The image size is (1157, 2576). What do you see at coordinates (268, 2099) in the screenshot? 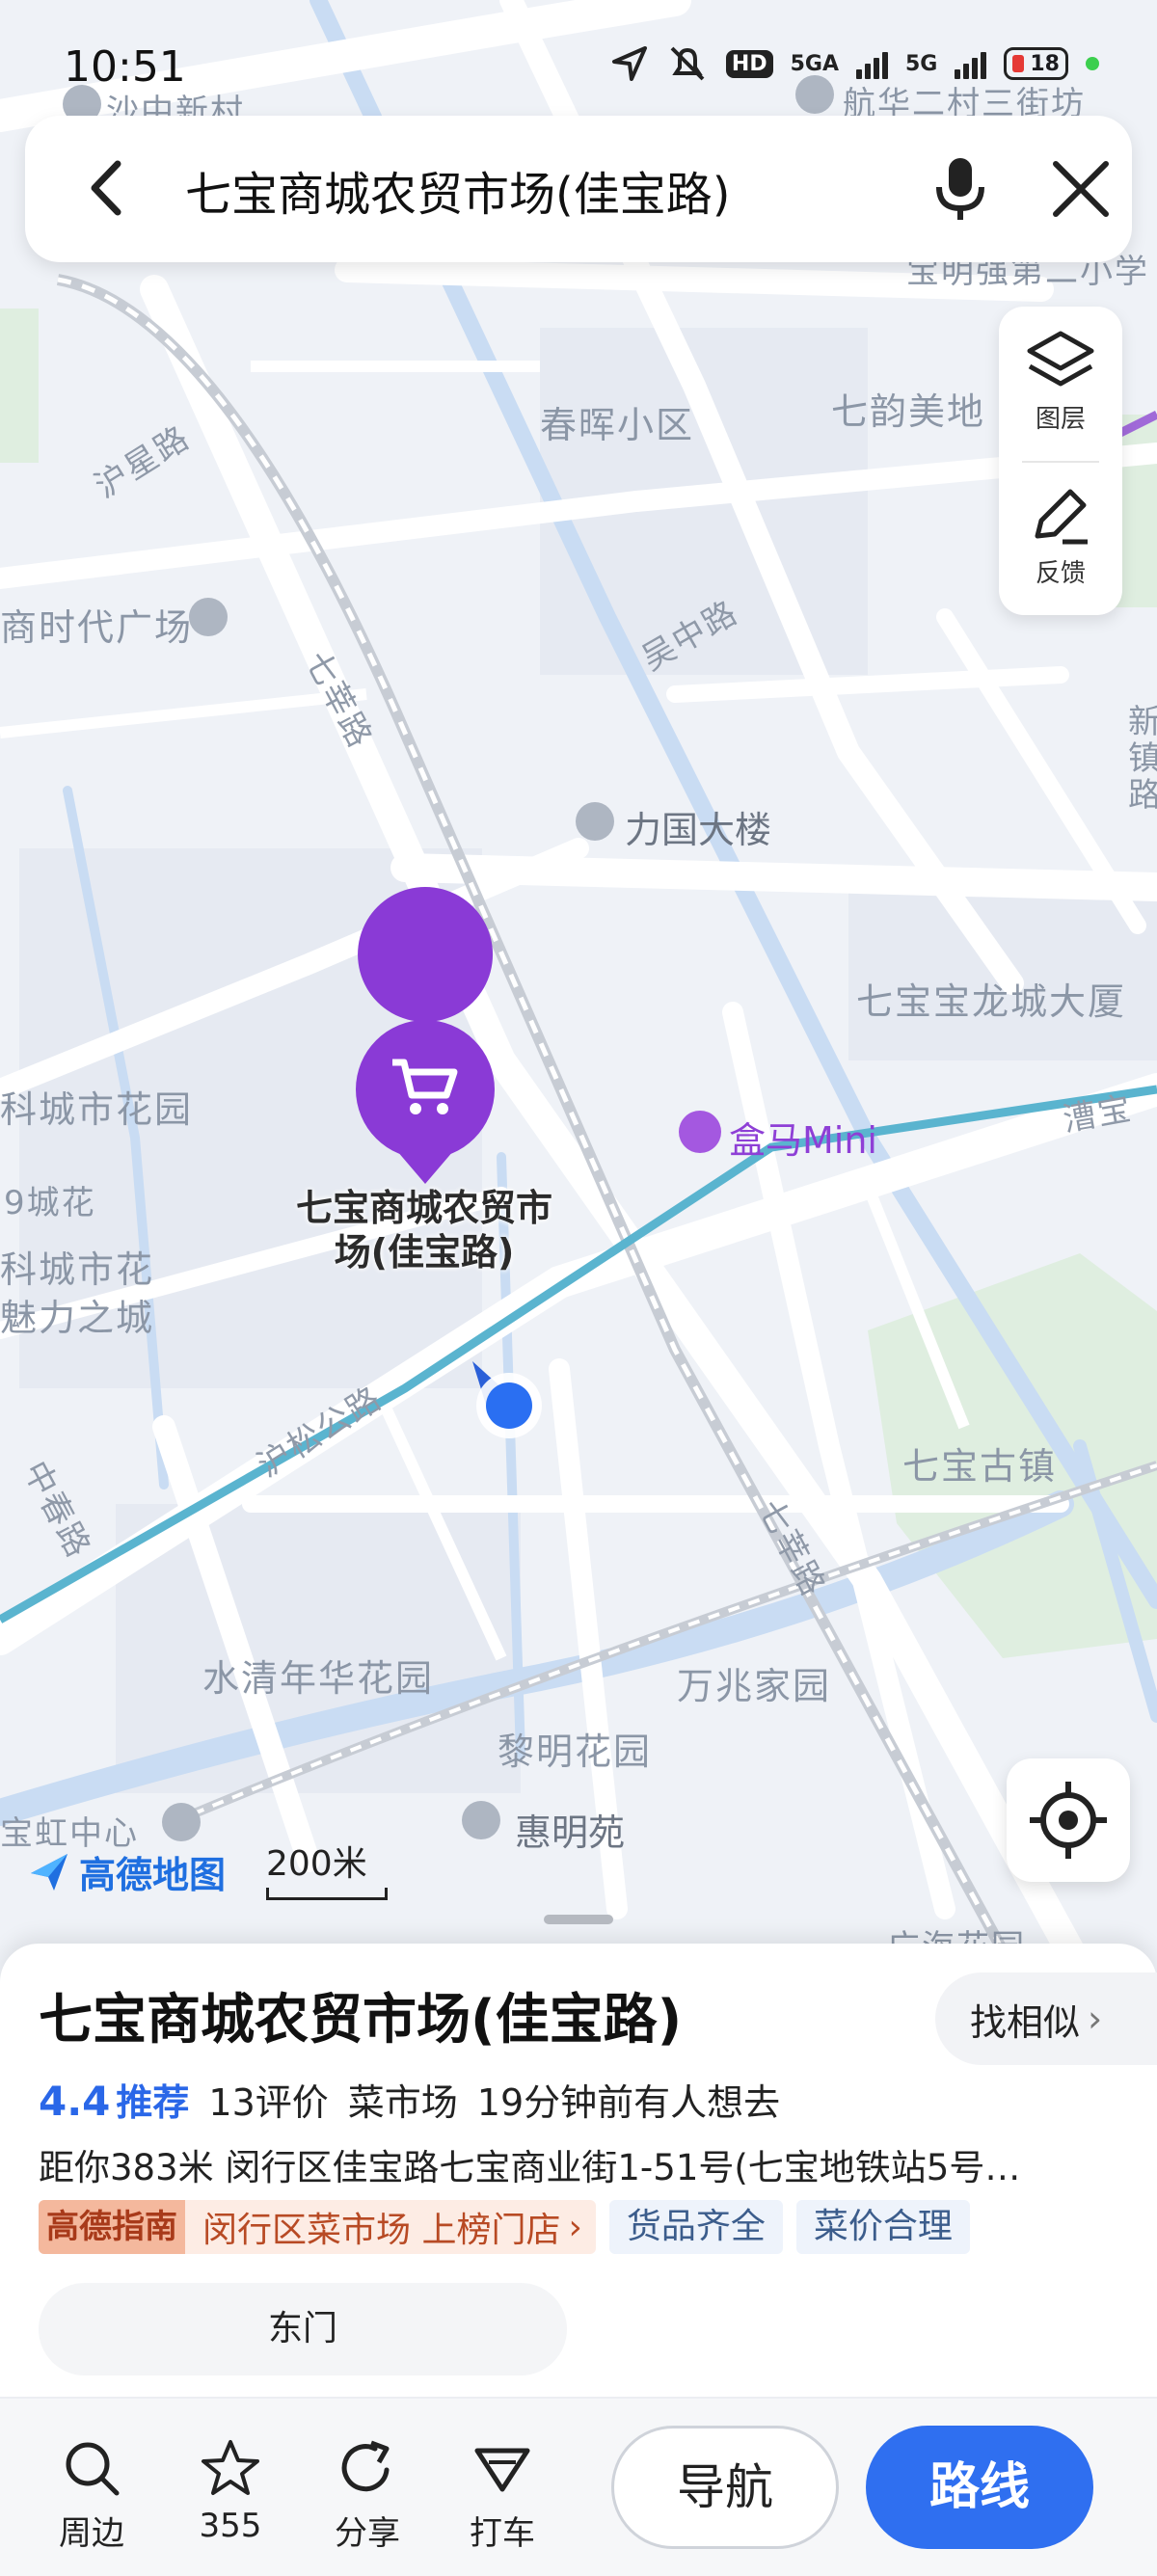
I see `review-count: 13评价` at bounding box center [268, 2099].